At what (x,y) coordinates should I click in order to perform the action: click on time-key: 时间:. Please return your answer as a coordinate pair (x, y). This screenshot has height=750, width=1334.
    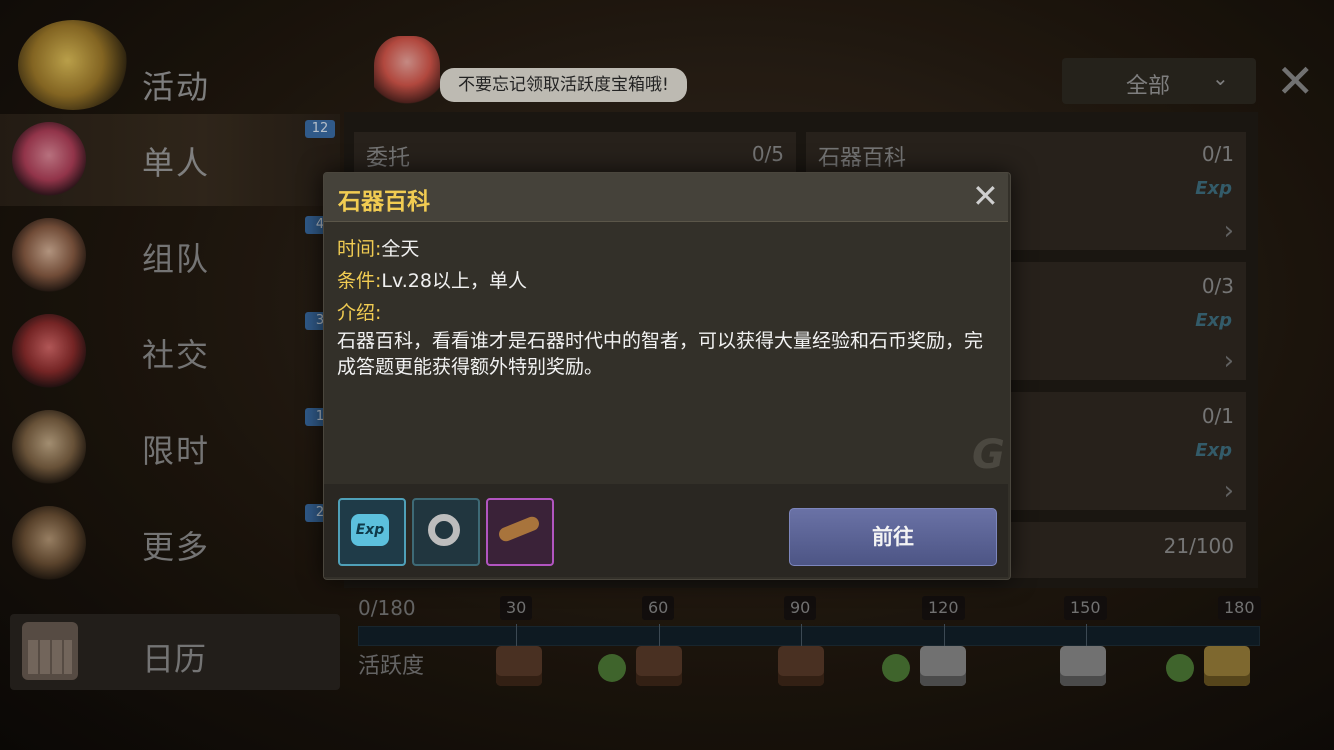
    Looking at the image, I should click on (359, 249).